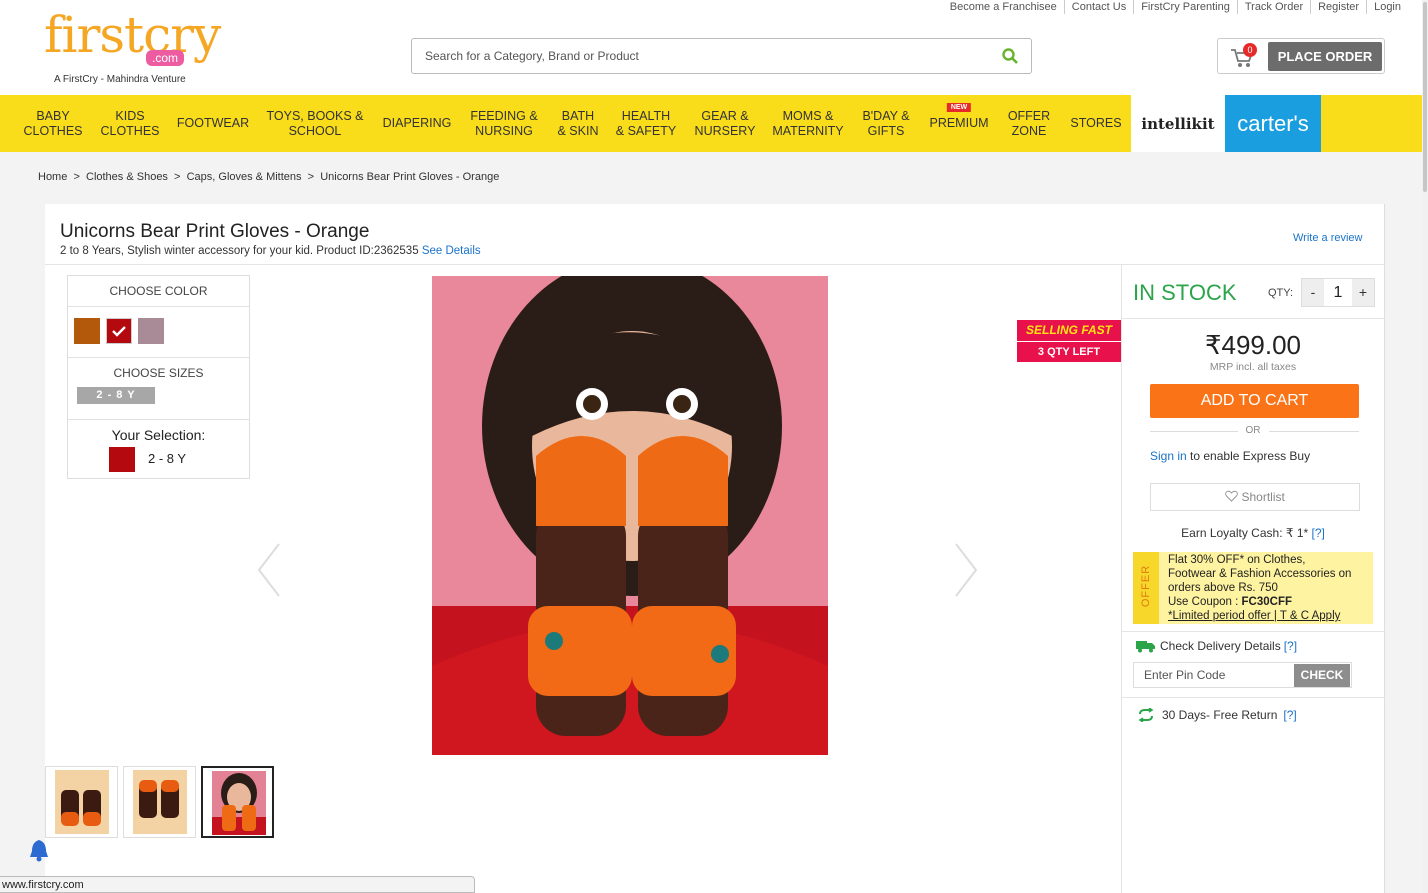 The image size is (1428, 893). What do you see at coordinates (270, 570) in the screenshot?
I see `prev-image-arrow-icon` at bounding box center [270, 570].